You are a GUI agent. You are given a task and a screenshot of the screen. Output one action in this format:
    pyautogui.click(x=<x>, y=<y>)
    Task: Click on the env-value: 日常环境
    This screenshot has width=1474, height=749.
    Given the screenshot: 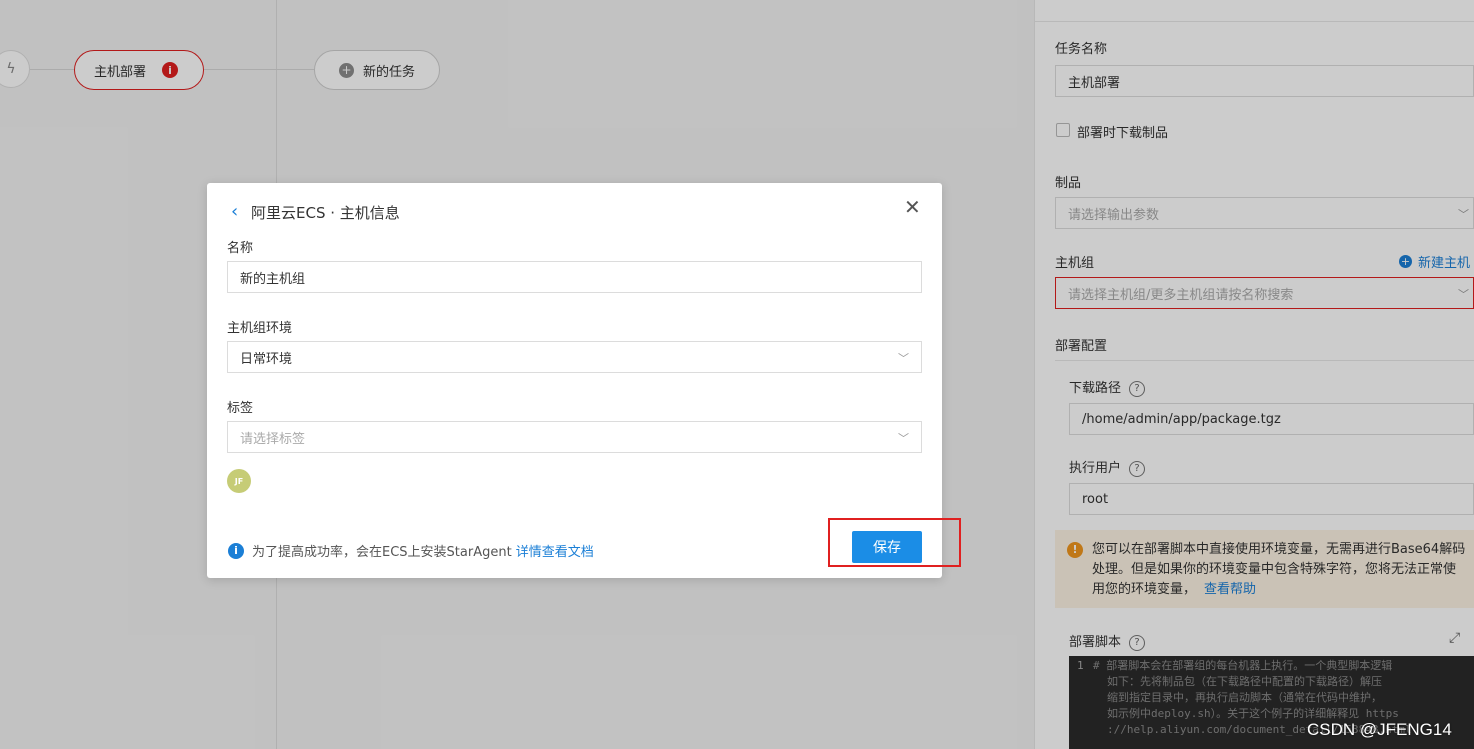 What is the action you would take?
    pyautogui.click(x=266, y=359)
    